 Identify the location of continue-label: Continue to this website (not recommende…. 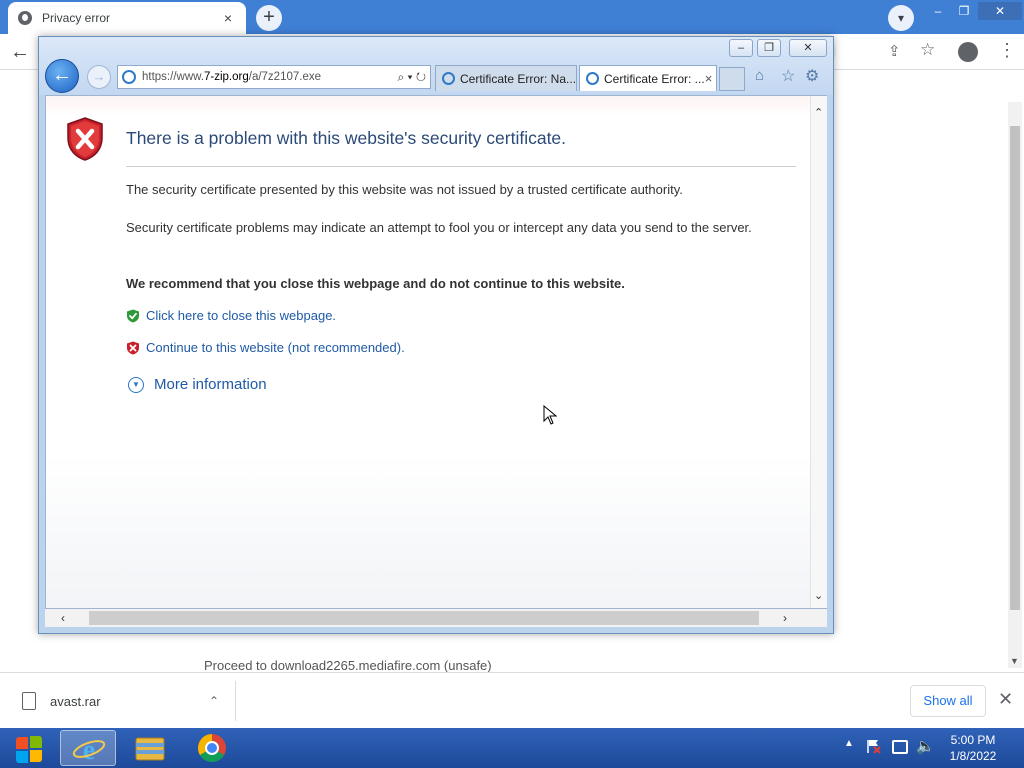
(275, 347).